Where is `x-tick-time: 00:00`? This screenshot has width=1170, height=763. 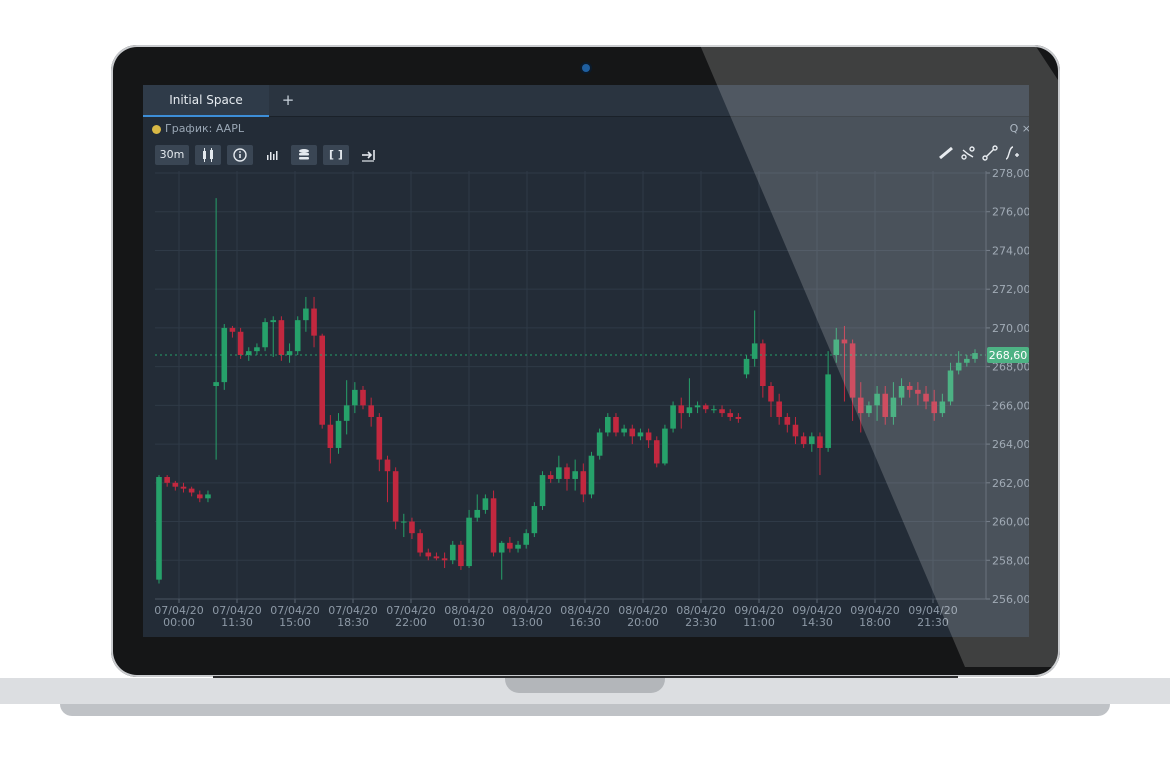 x-tick-time: 00:00 is located at coordinates (179, 622).